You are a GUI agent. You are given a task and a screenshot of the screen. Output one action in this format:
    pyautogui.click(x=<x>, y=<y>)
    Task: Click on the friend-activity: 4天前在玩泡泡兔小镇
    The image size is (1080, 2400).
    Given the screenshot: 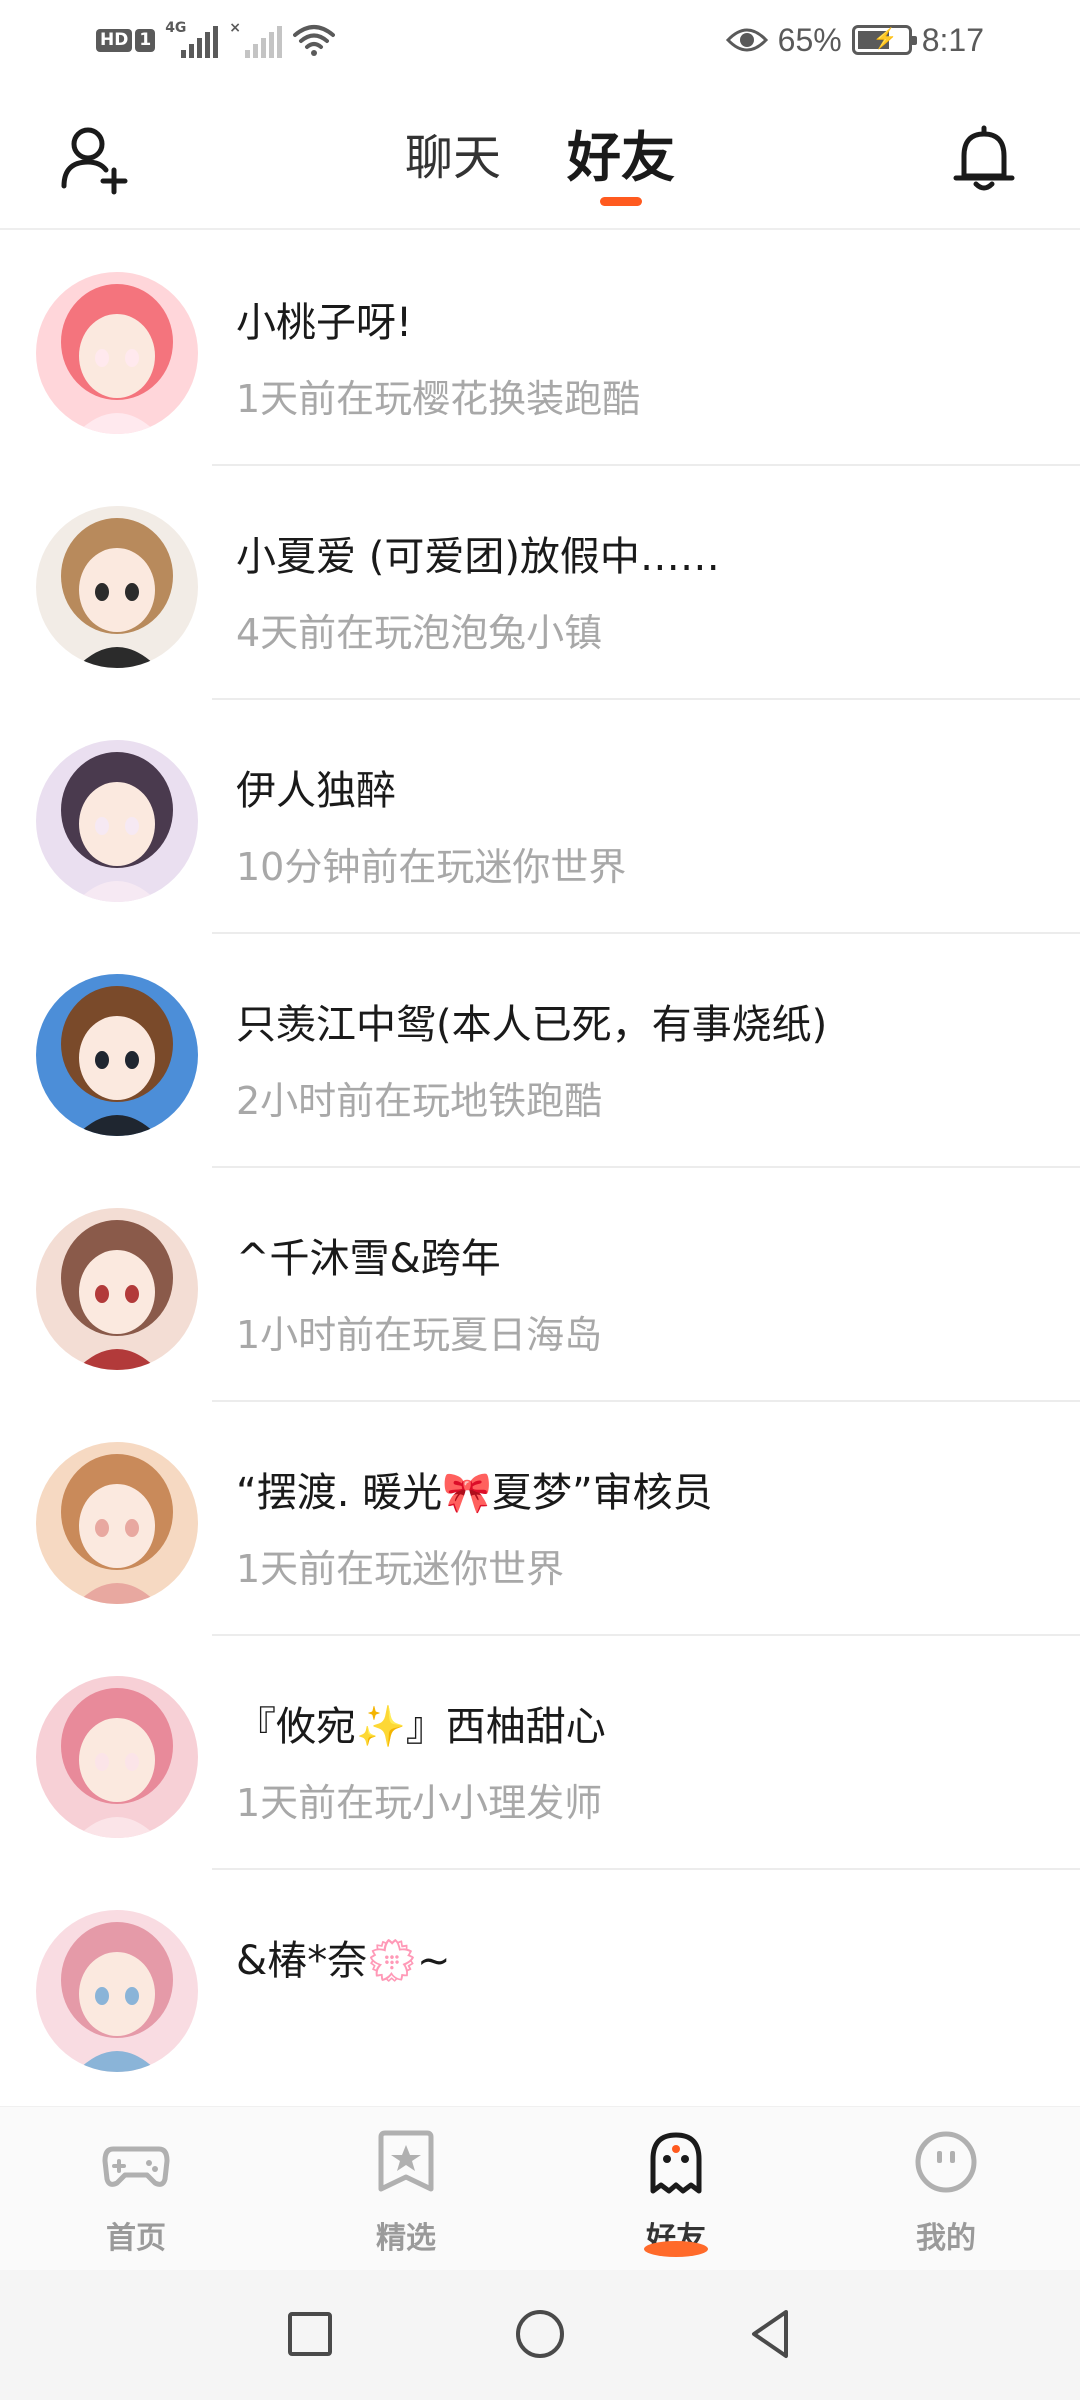 What is the action you would take?
    pyautogui.click(x=419, y=633)
    